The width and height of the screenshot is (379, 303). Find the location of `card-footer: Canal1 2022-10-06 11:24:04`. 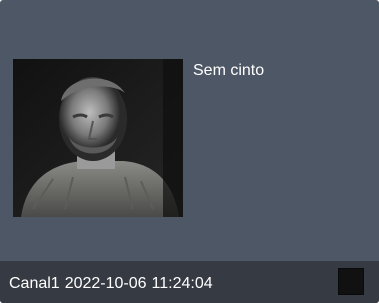

card-footer: Canal1 2022-10-06 11:24:04 is located at coordinates (189, 282).